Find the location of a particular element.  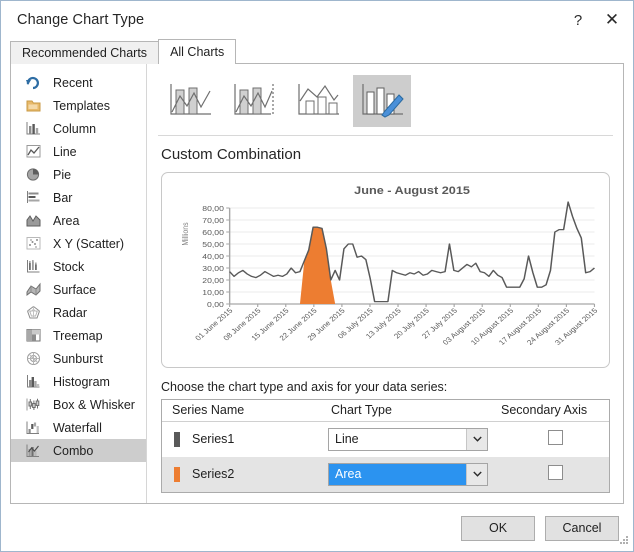

surface-icon is located at coordinates (33, 289).